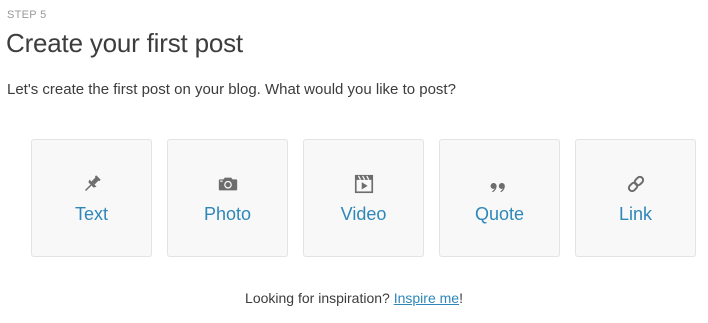 This screenshot has width=708, height=323. What do you see at coordinates (228, 184) in the screenshot?
I see `camera-icon` at bounding box center [228, 184].